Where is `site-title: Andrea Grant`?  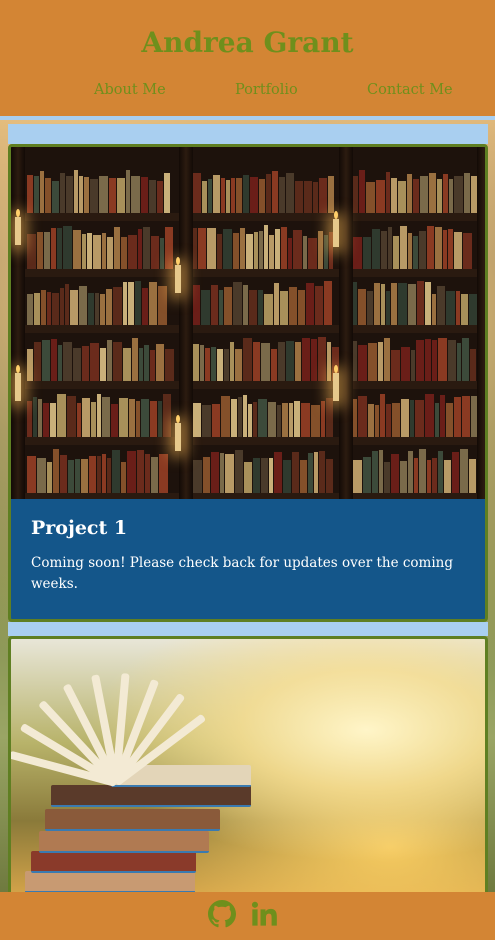
site-title: Andrea Grant is located at coordinates (247, 42).